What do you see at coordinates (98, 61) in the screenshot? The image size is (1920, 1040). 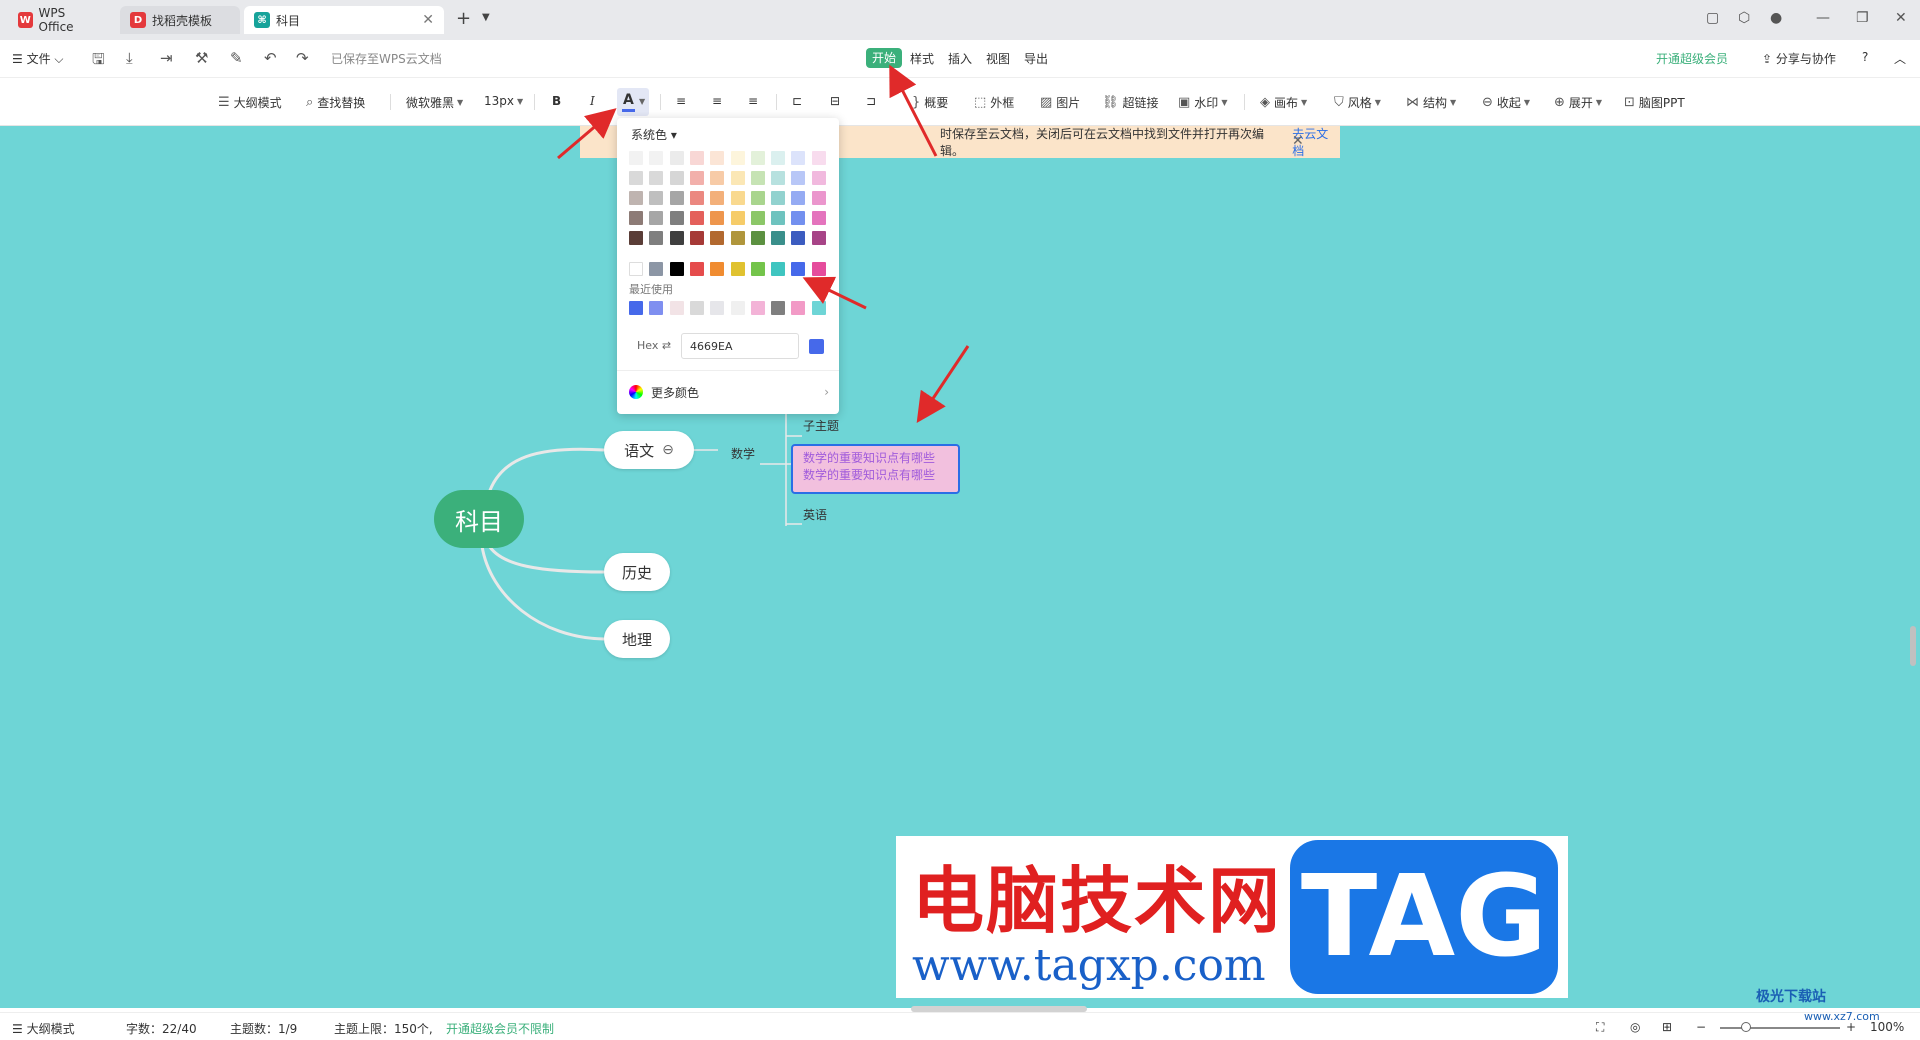 I see `save-icon: 🖫` at bounding box center [98, 61].